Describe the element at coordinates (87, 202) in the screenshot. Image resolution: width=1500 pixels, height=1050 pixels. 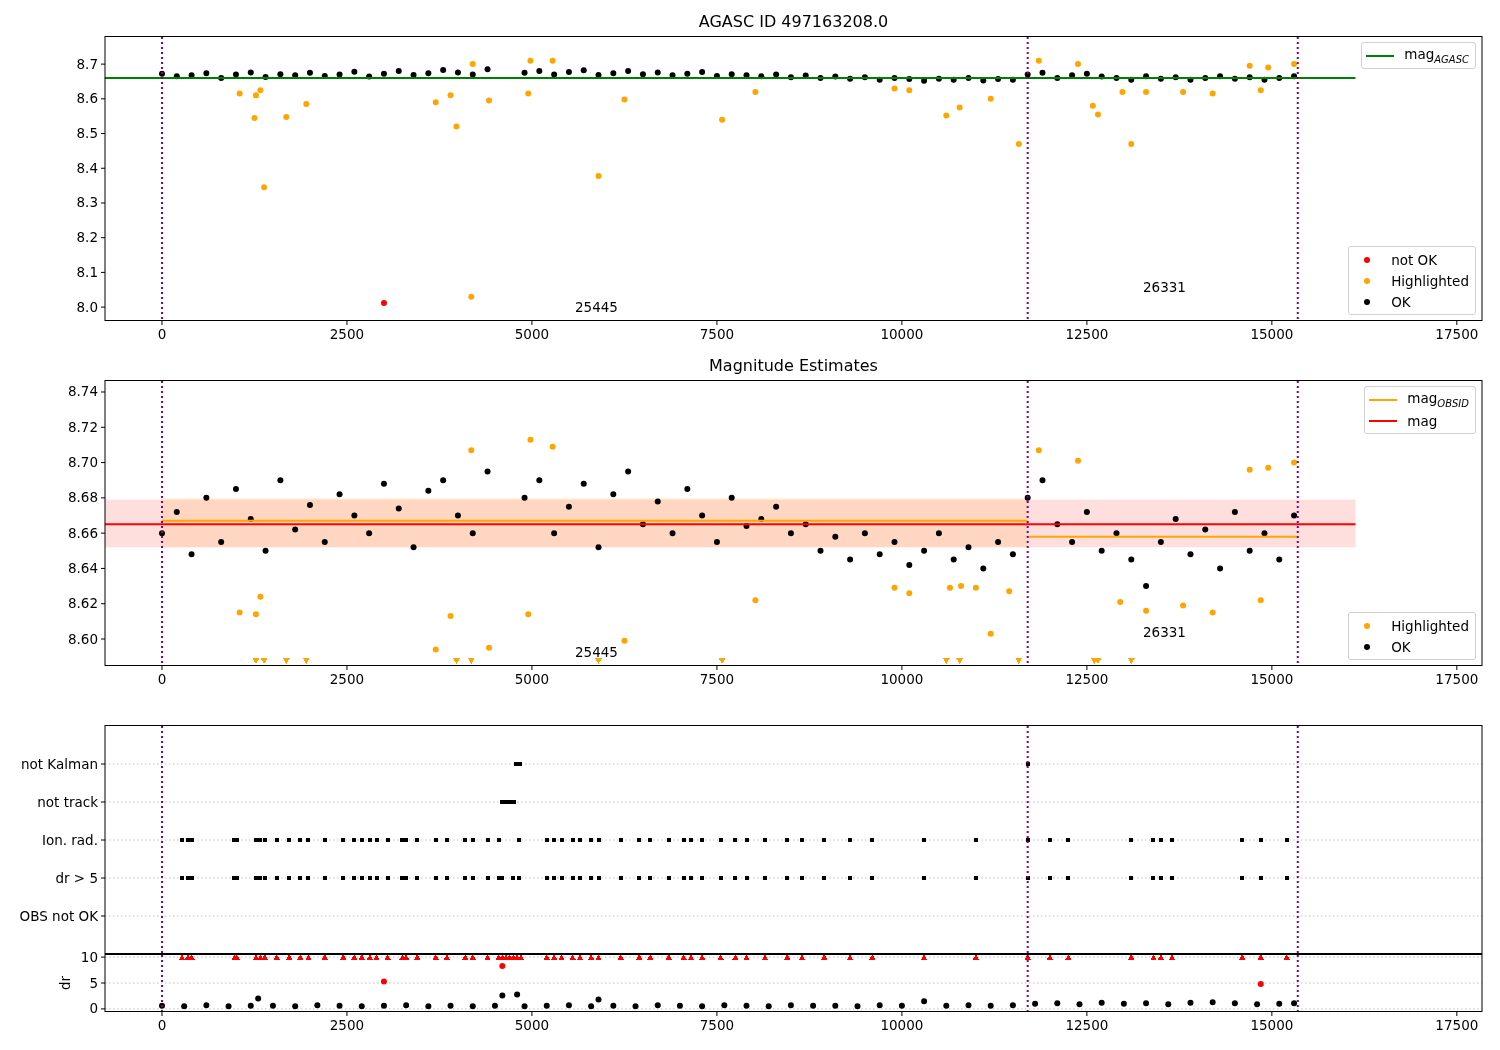
I see `tick-label: 8.3` at that location.